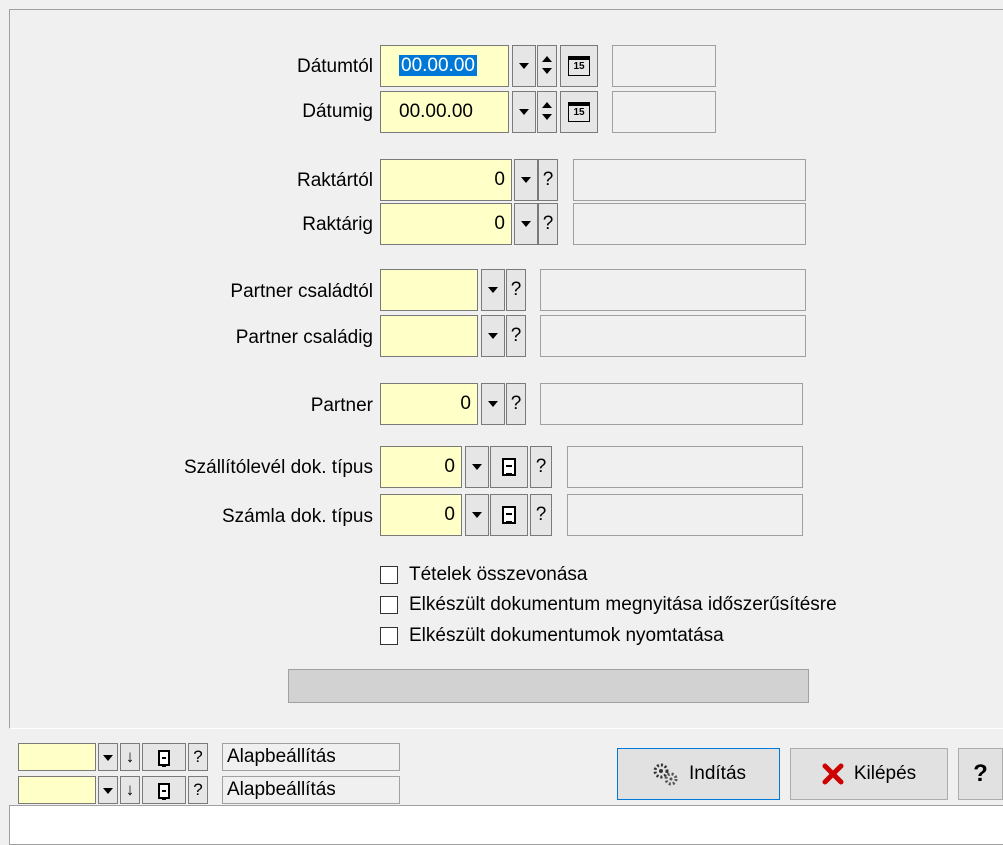  I want to click on warehouse-to-help-button: ?, so click(548, 224).